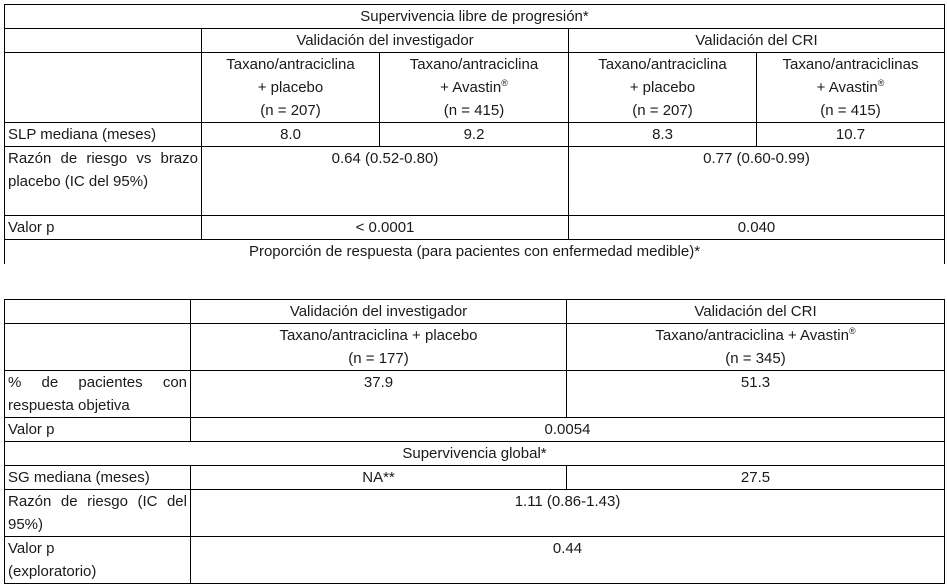  What do you see at coordinates (97, 560) in the screenshot?
I see `os-p-value-label: Valor p (exploratorio)` at bounding box center [97, 560].